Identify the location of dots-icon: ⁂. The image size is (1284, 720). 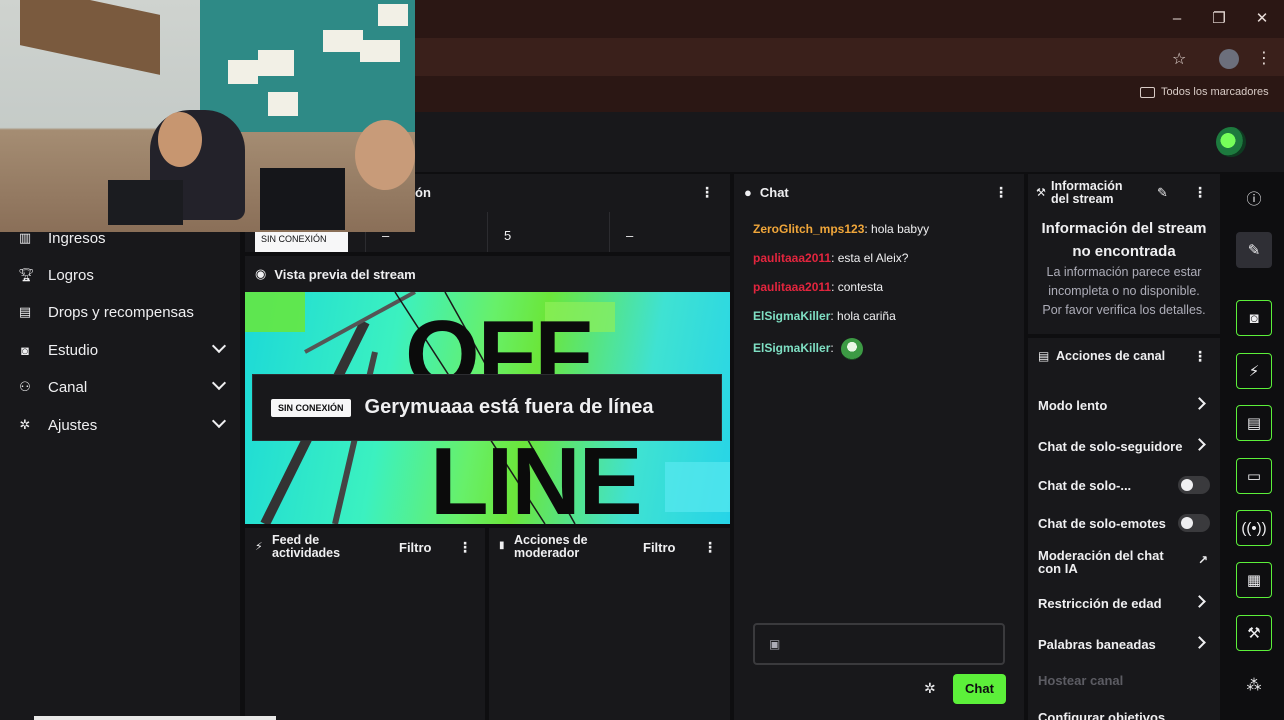
(1254, 685).